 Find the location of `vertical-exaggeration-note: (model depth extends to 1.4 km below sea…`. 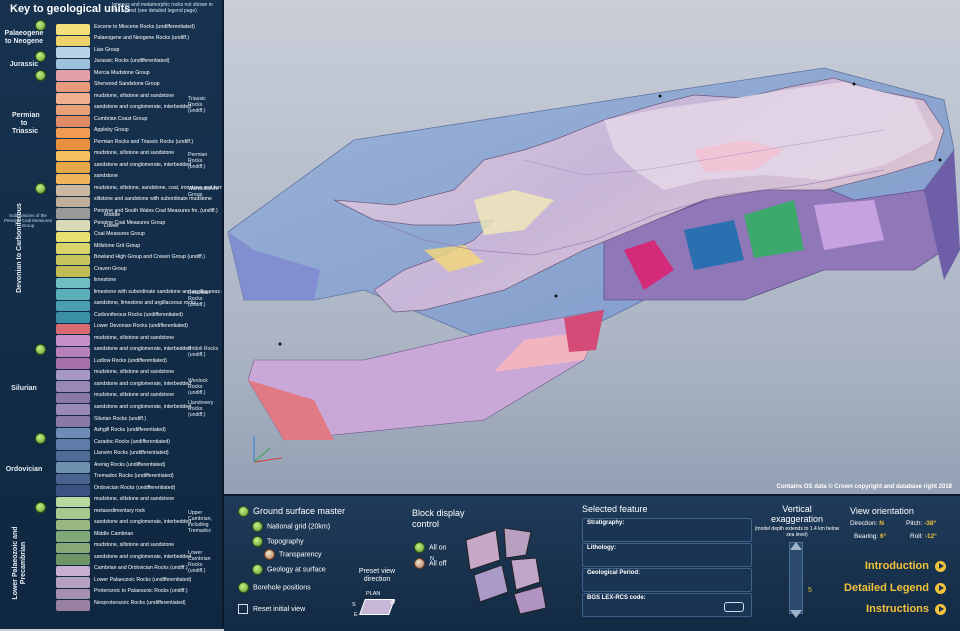

vertical-exaggeration-note: (model depth extends to 1.4 km below sea… is located at coordinates (797, 532).